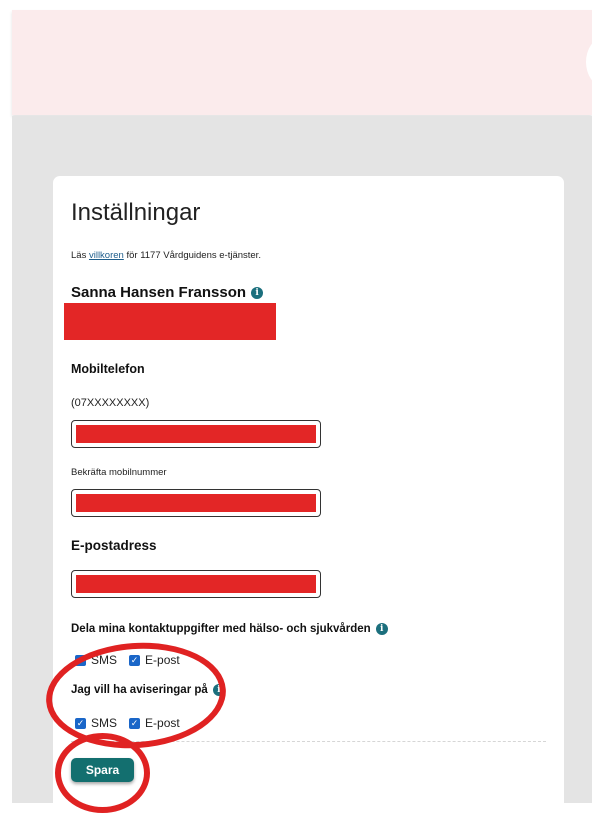  I want to click on terms-suffix: för 1177 Vårdguidens e-tjänster., so click(192, 255).